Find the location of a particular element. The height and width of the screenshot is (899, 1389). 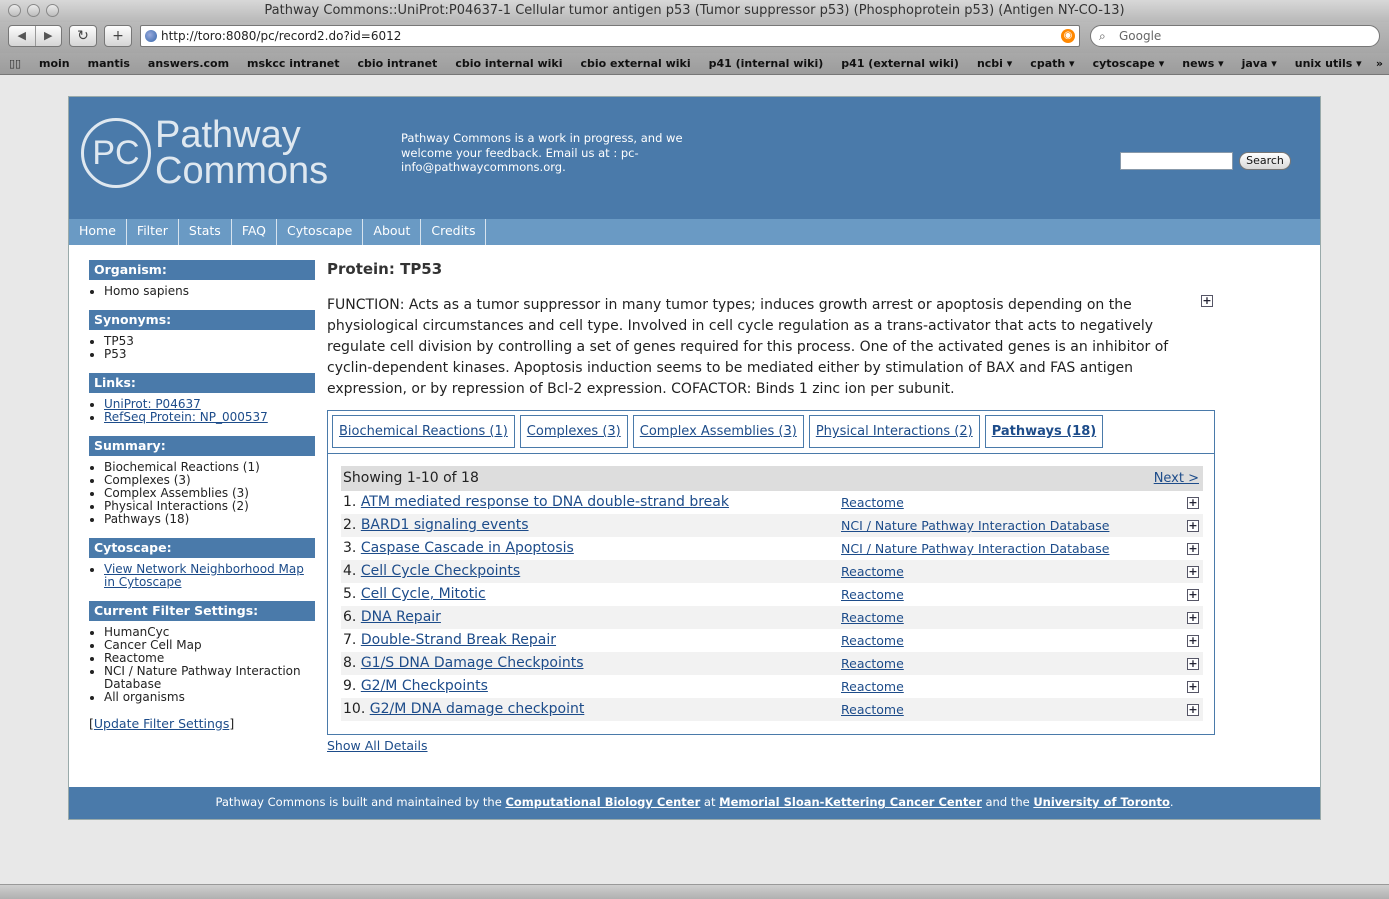

tab-physical-interactions: Physical Interactions (2) is located at coordinates (894, 431).